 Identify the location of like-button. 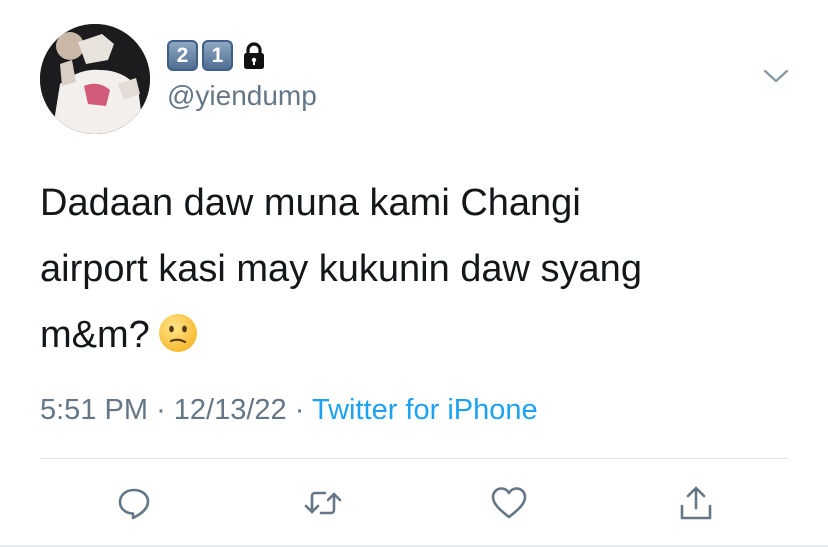
(509, 503).